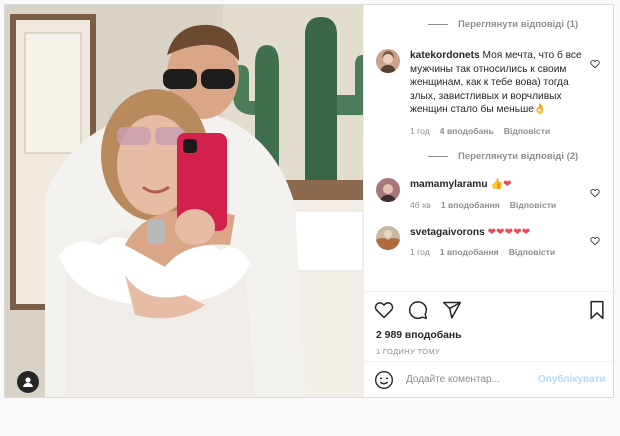  I want to click on view-replies-label: Переглянути відповіді (2), so click(518, 157).